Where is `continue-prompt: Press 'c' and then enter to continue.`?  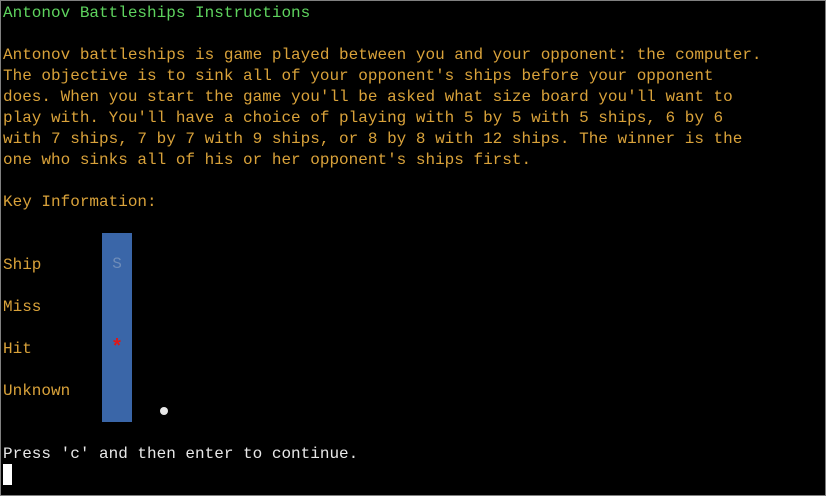
continue-prompt: Press 'c' and then enter to continue. is located at coordinates (181, 454).